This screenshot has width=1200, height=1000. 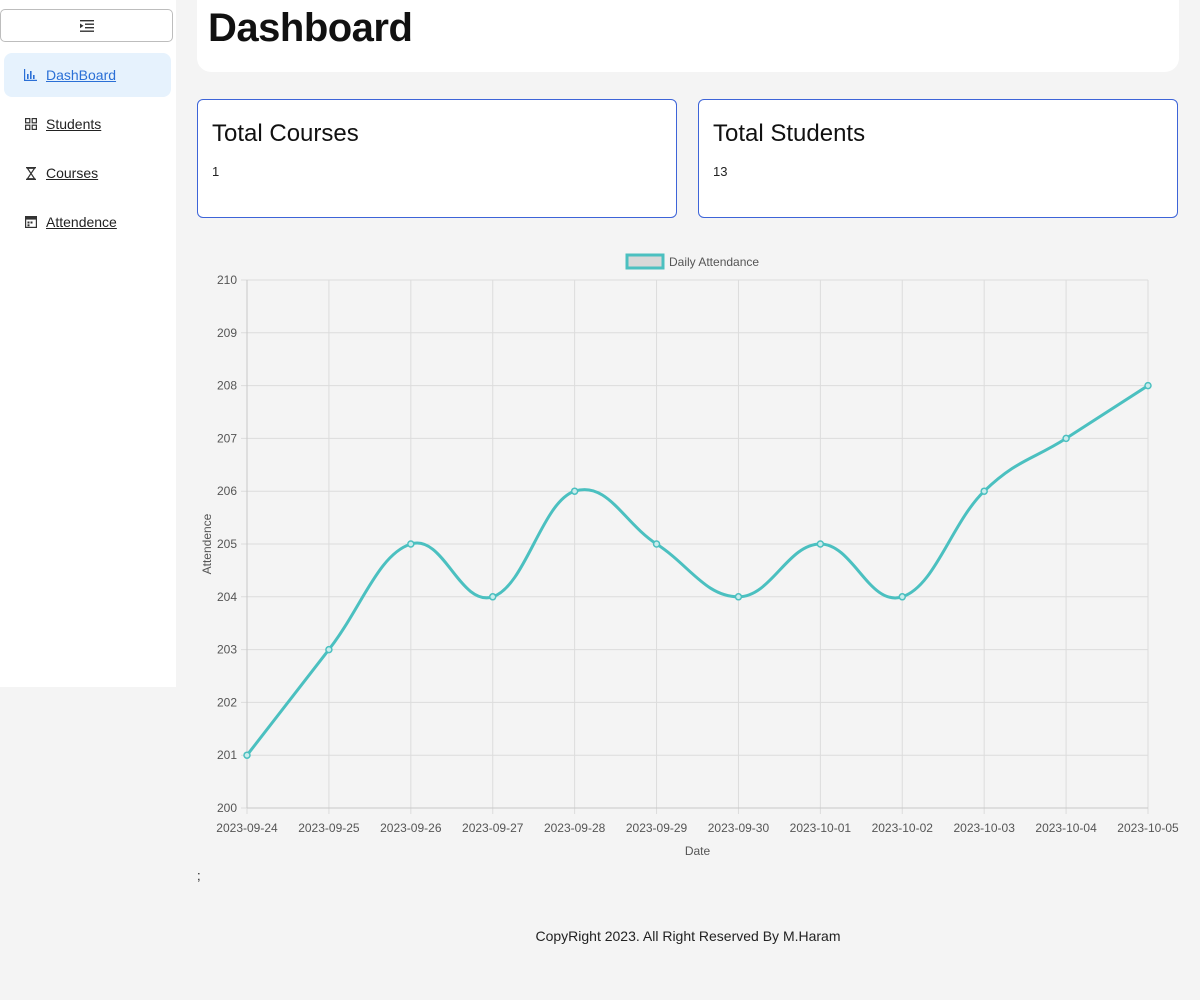 What do you see at coordinates (329, 828) in the screenshot?
I see `x-tick-label: 2023-09-25` at bounding box center [329, 828].